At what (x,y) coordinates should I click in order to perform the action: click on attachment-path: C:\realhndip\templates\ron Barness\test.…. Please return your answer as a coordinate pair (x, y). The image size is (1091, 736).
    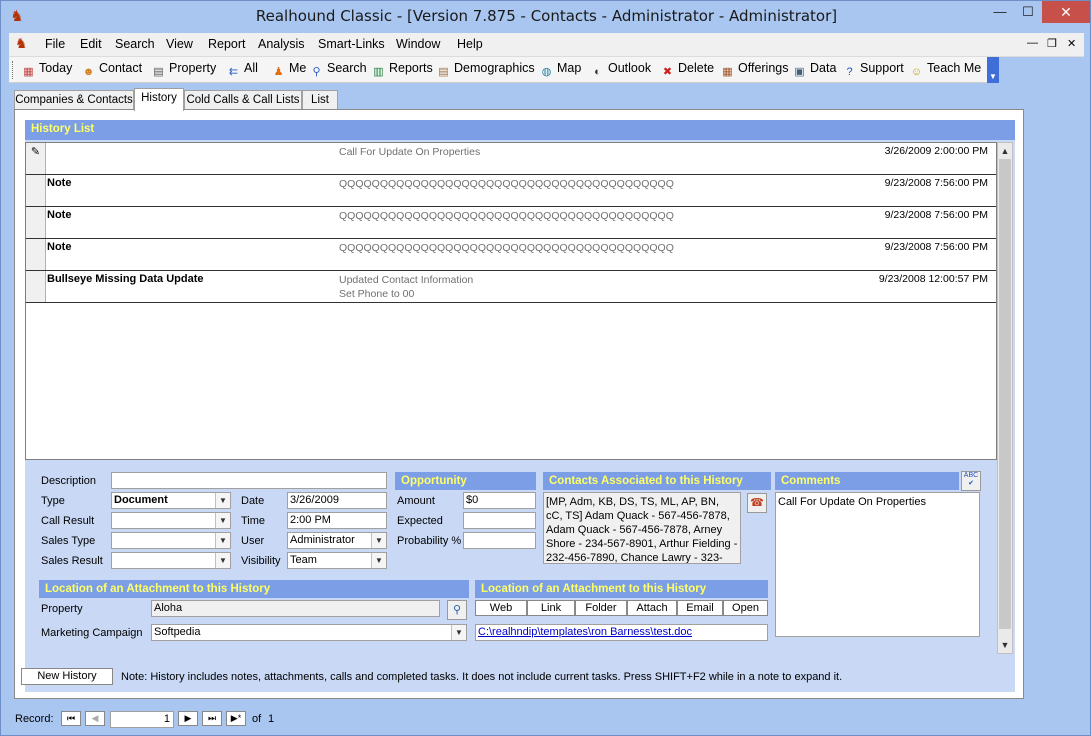
    Looking at the image, I should click on (621, 632).